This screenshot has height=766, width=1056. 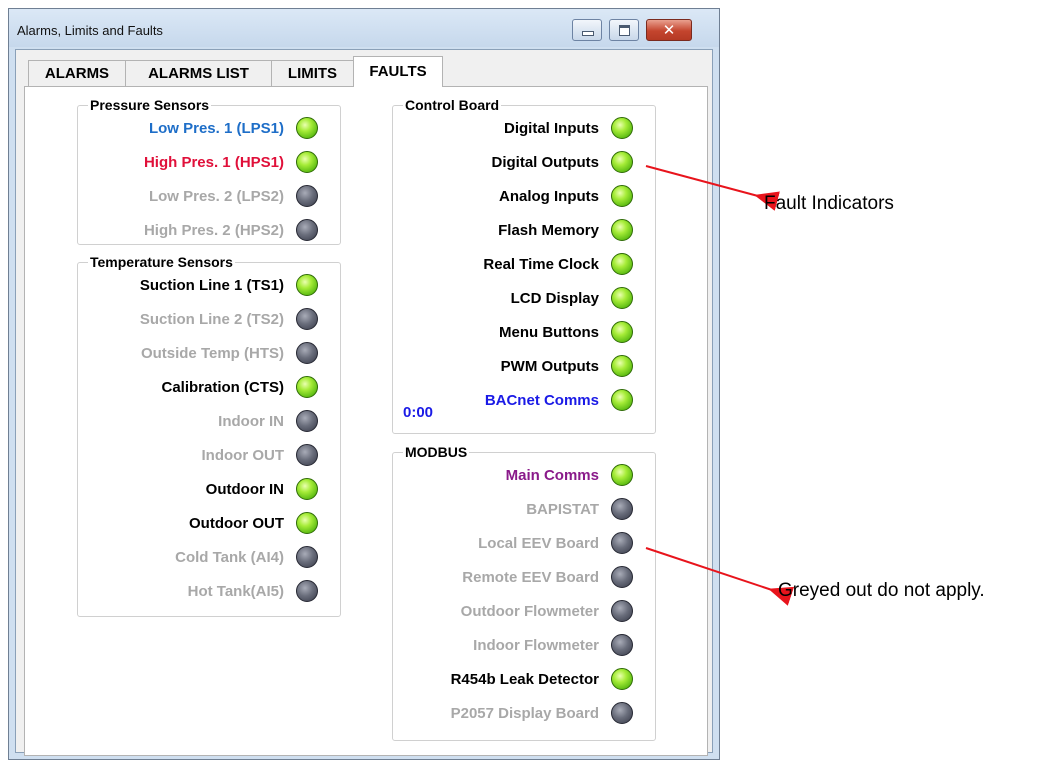 What do you see at coordinates (720, 576) in the screenshot?
I see `greyed-out-arrow` at bounding box center [720, 576].